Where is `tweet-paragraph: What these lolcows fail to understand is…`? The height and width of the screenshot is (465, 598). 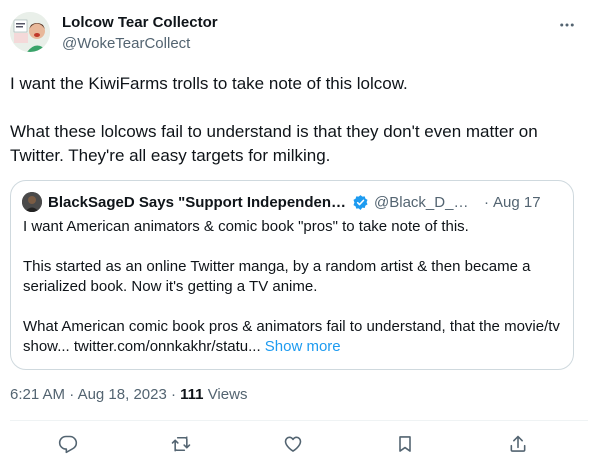 tweet-paragraph: What these lolcows fail to understand is… is located at coordinates (274, 143).